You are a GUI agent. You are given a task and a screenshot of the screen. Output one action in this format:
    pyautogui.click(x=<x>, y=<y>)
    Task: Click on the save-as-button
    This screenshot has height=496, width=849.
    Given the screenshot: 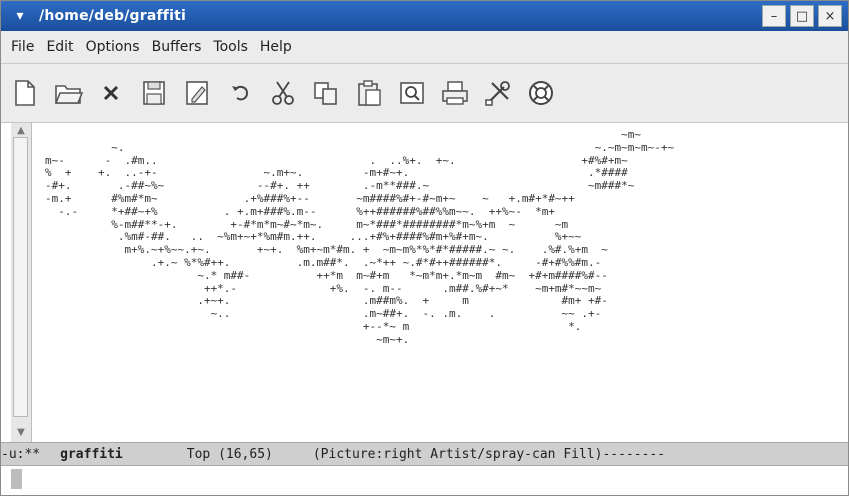 What is the action you would take?
    pyautogui.click(x=197, y=93)
    